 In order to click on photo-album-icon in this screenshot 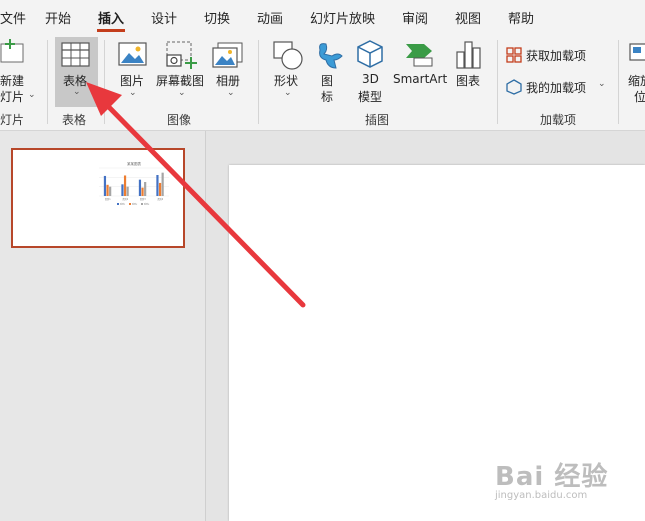, I will do `click(227, 55)`.